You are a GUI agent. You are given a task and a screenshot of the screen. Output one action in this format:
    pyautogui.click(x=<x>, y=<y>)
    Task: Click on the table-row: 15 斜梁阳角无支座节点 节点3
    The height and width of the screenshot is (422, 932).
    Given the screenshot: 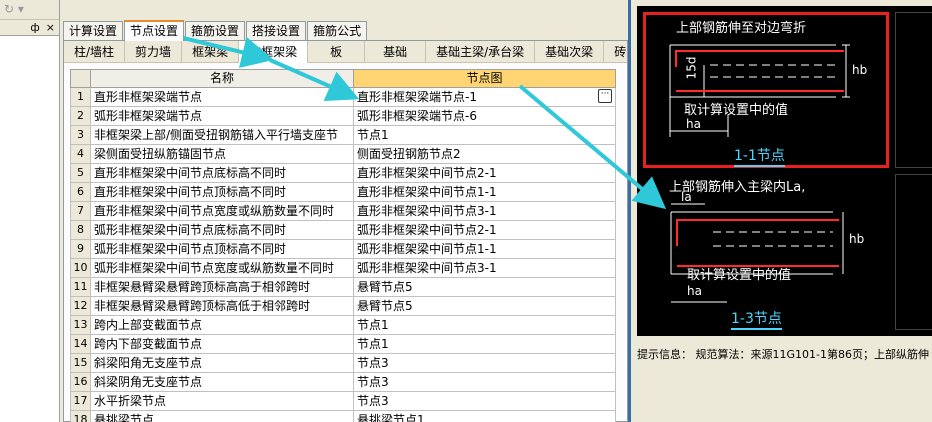 What is the action you would take?
    pyautogui.click(x=343, y=363)
    